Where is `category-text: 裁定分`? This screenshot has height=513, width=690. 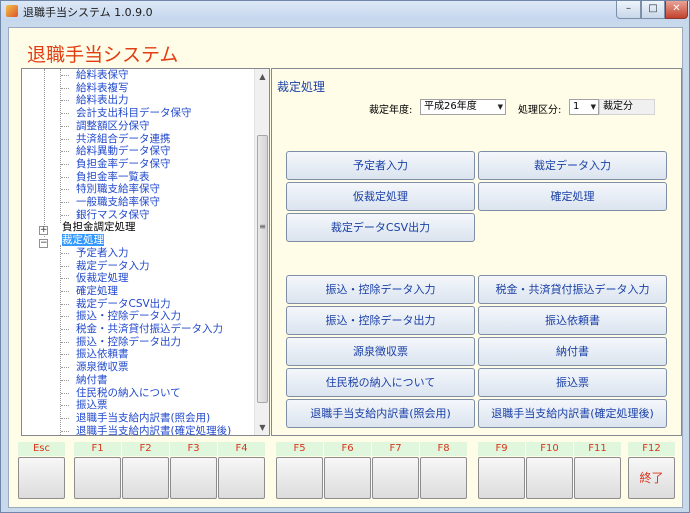 category-text: 裁定分 is located at coordinates (627, 107).